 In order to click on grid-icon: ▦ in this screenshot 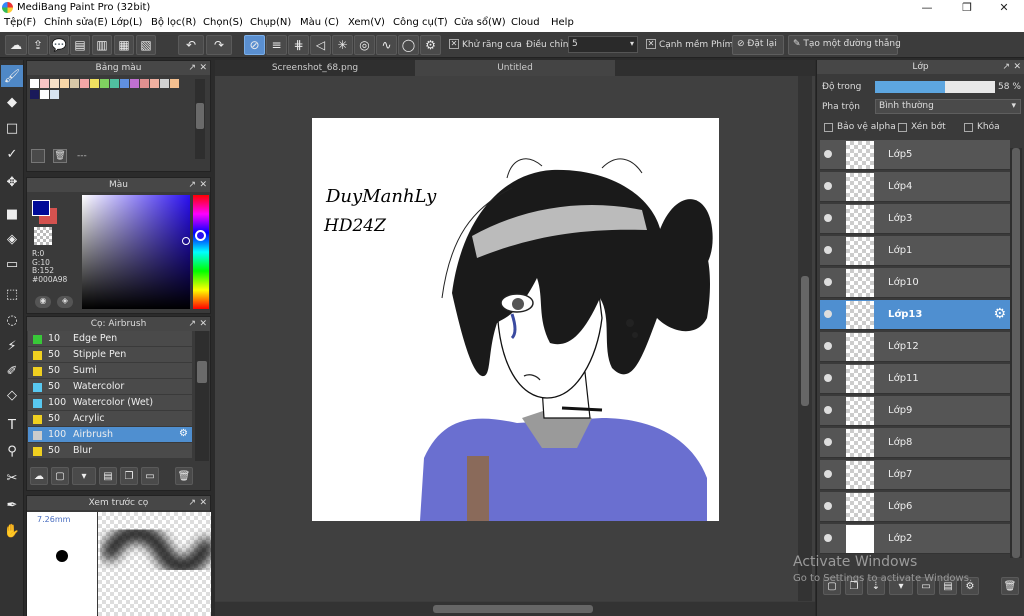, I will do `click(124, 45)`.